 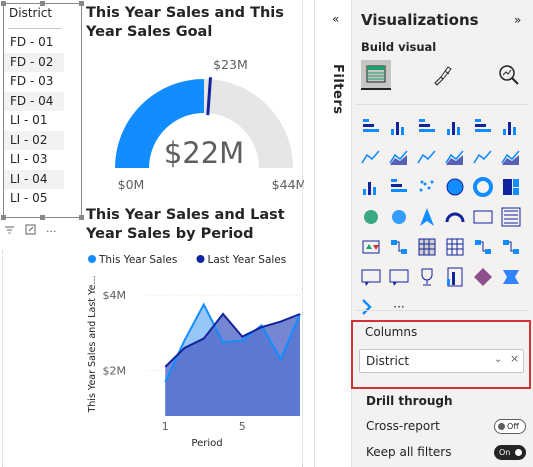 I want to click on cross-report-label: Cross-report, so click(x=403, y=426).